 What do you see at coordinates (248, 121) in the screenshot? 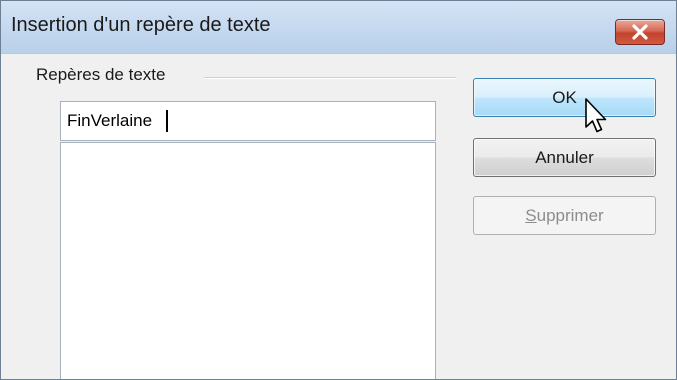
I see `bookmark-name-input` at bounding box center [248, 121].